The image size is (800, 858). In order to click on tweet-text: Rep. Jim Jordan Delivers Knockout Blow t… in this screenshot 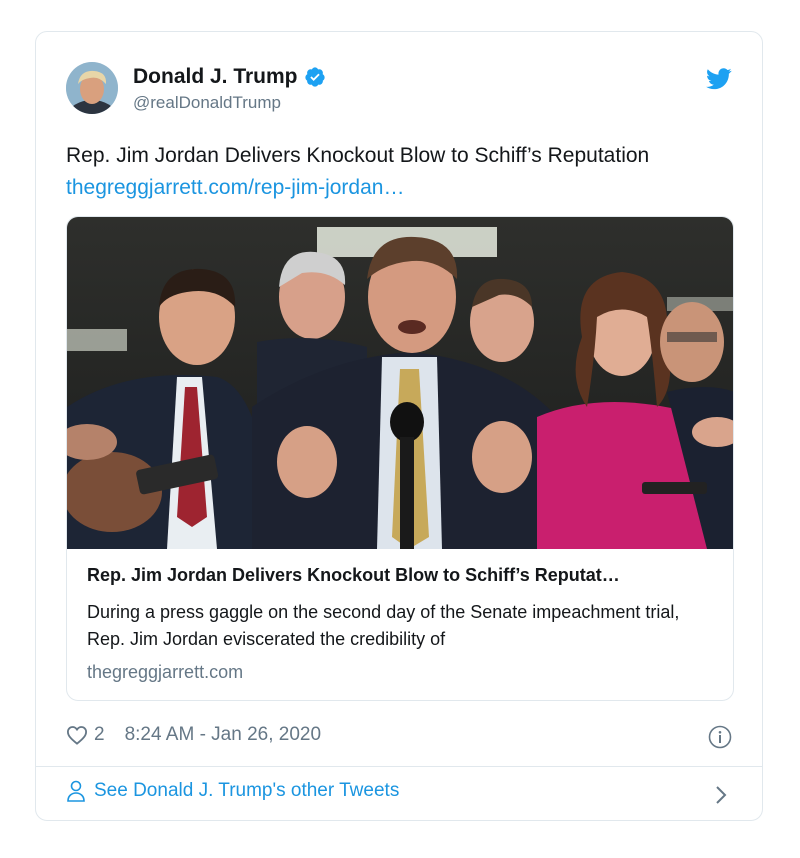, I will do `click(406, 172)`.